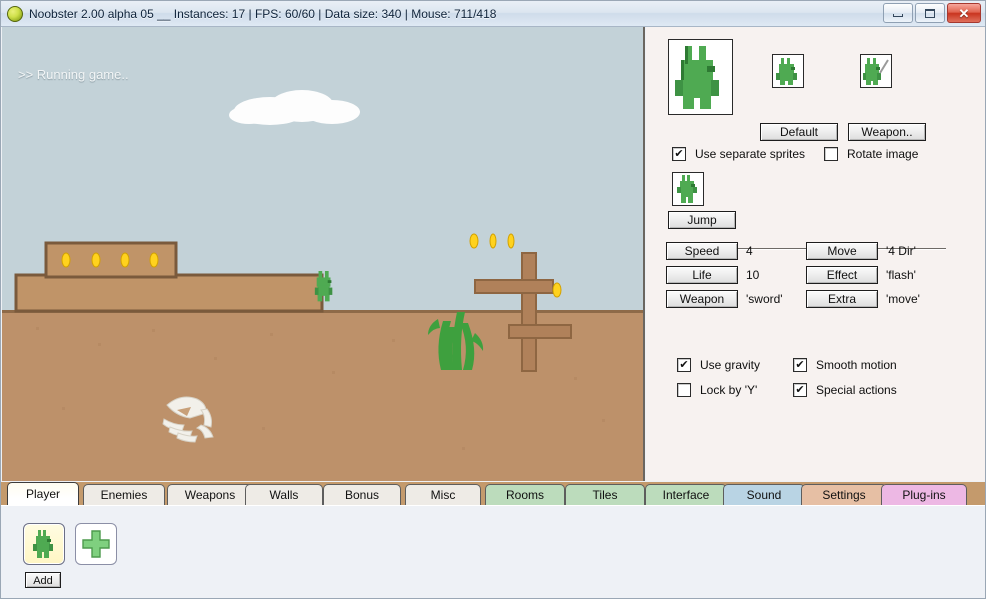 This screenshot has height=599, width=986. What do you see at coordinates (842, 299) in the screenshot?
I see `extra-button: Extra` at bounding box center [842, 299].